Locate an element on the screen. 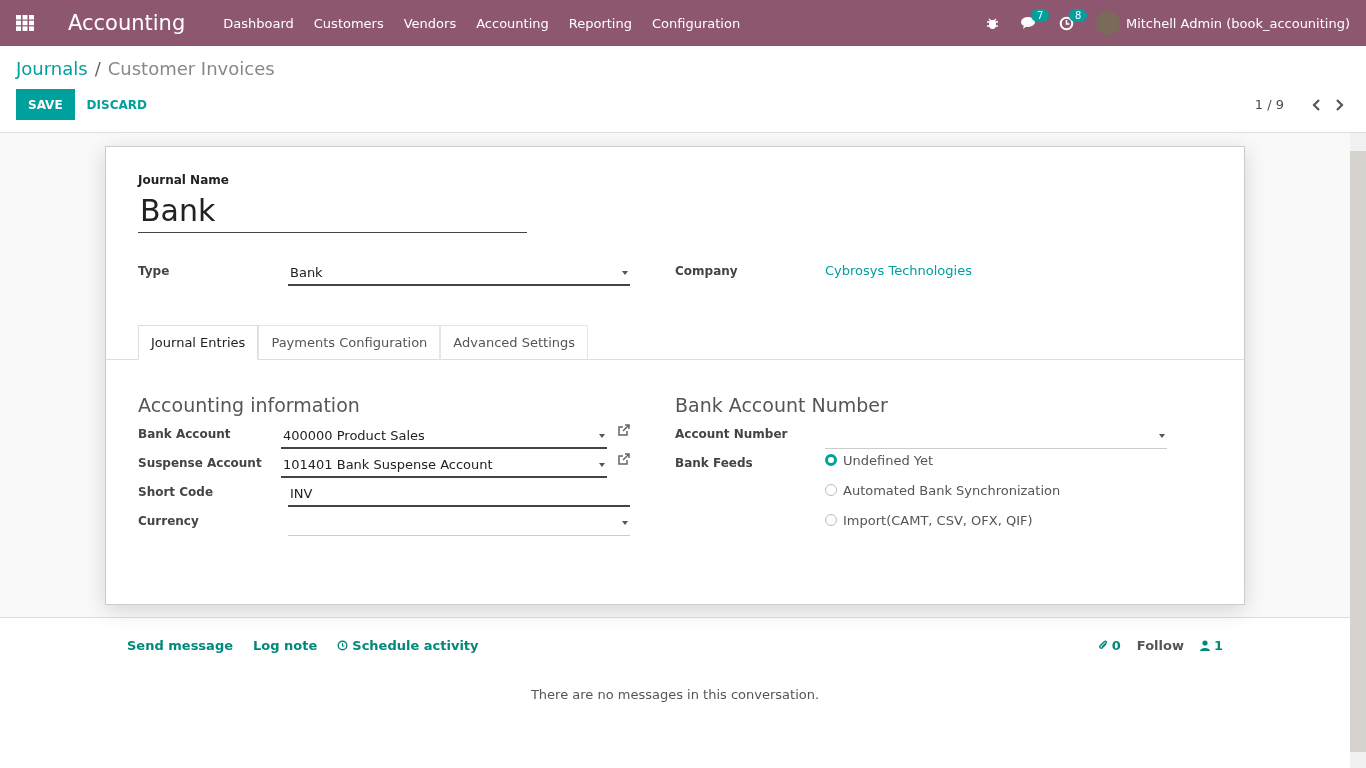 The image size is (1366, 768). menu-item: Vendors is located at coordinates (430, 23).